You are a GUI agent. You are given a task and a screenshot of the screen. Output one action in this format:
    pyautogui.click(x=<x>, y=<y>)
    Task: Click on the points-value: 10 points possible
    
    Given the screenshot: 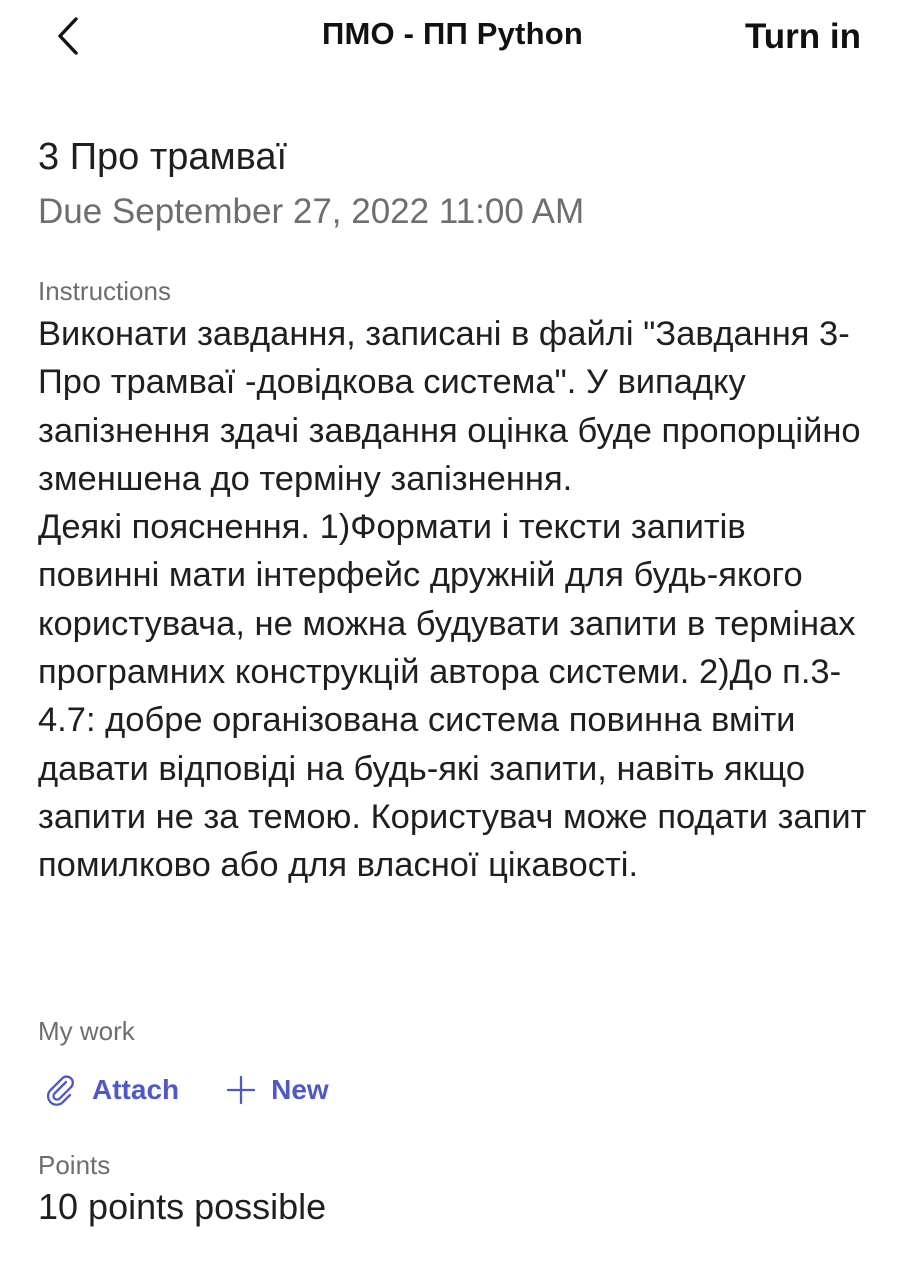 What is the action you would take?
    pyautogui.click(x=182, y=1206)
    